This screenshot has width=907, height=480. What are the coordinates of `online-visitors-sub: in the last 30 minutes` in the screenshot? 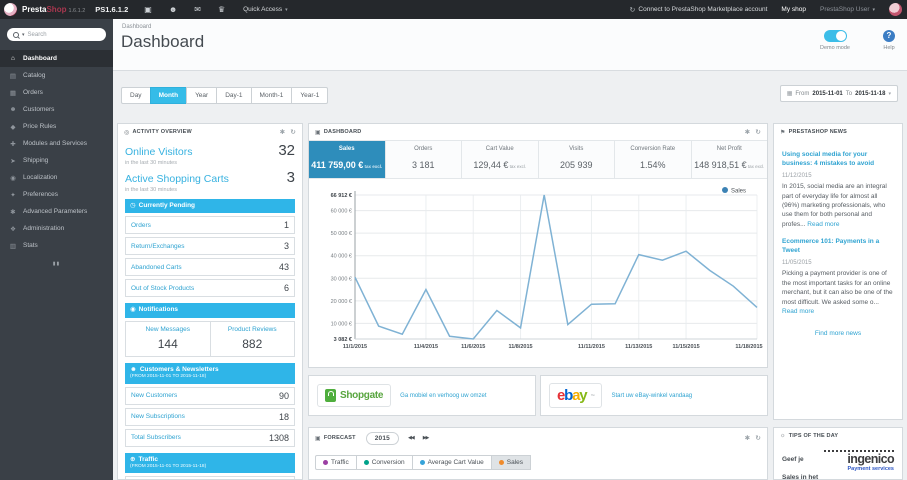 It's located at (151, 163).